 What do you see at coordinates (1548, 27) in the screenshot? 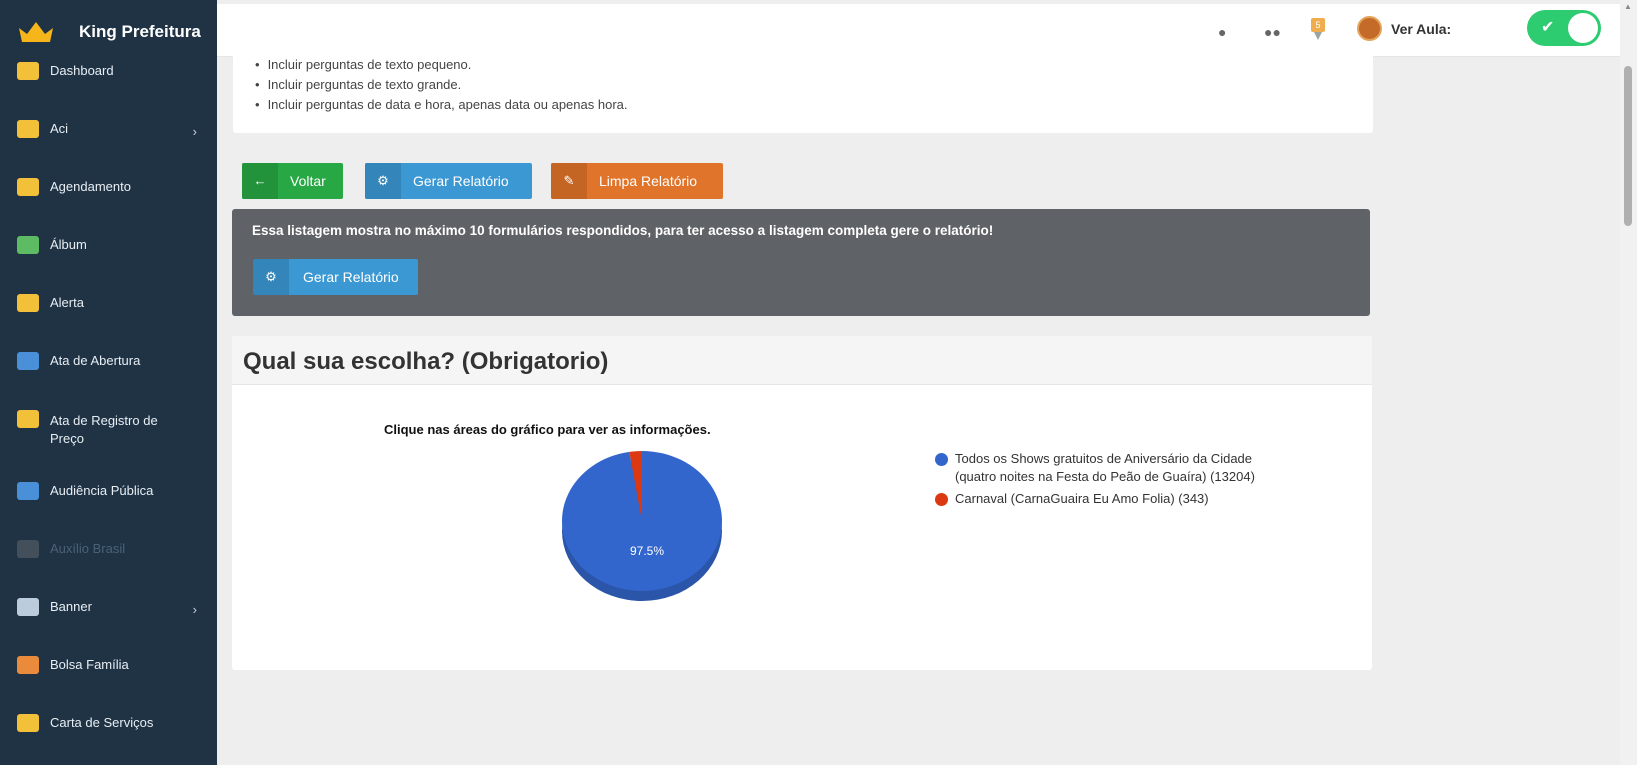
I see `check-icon: ✔` at bounding box center [1548, 27].